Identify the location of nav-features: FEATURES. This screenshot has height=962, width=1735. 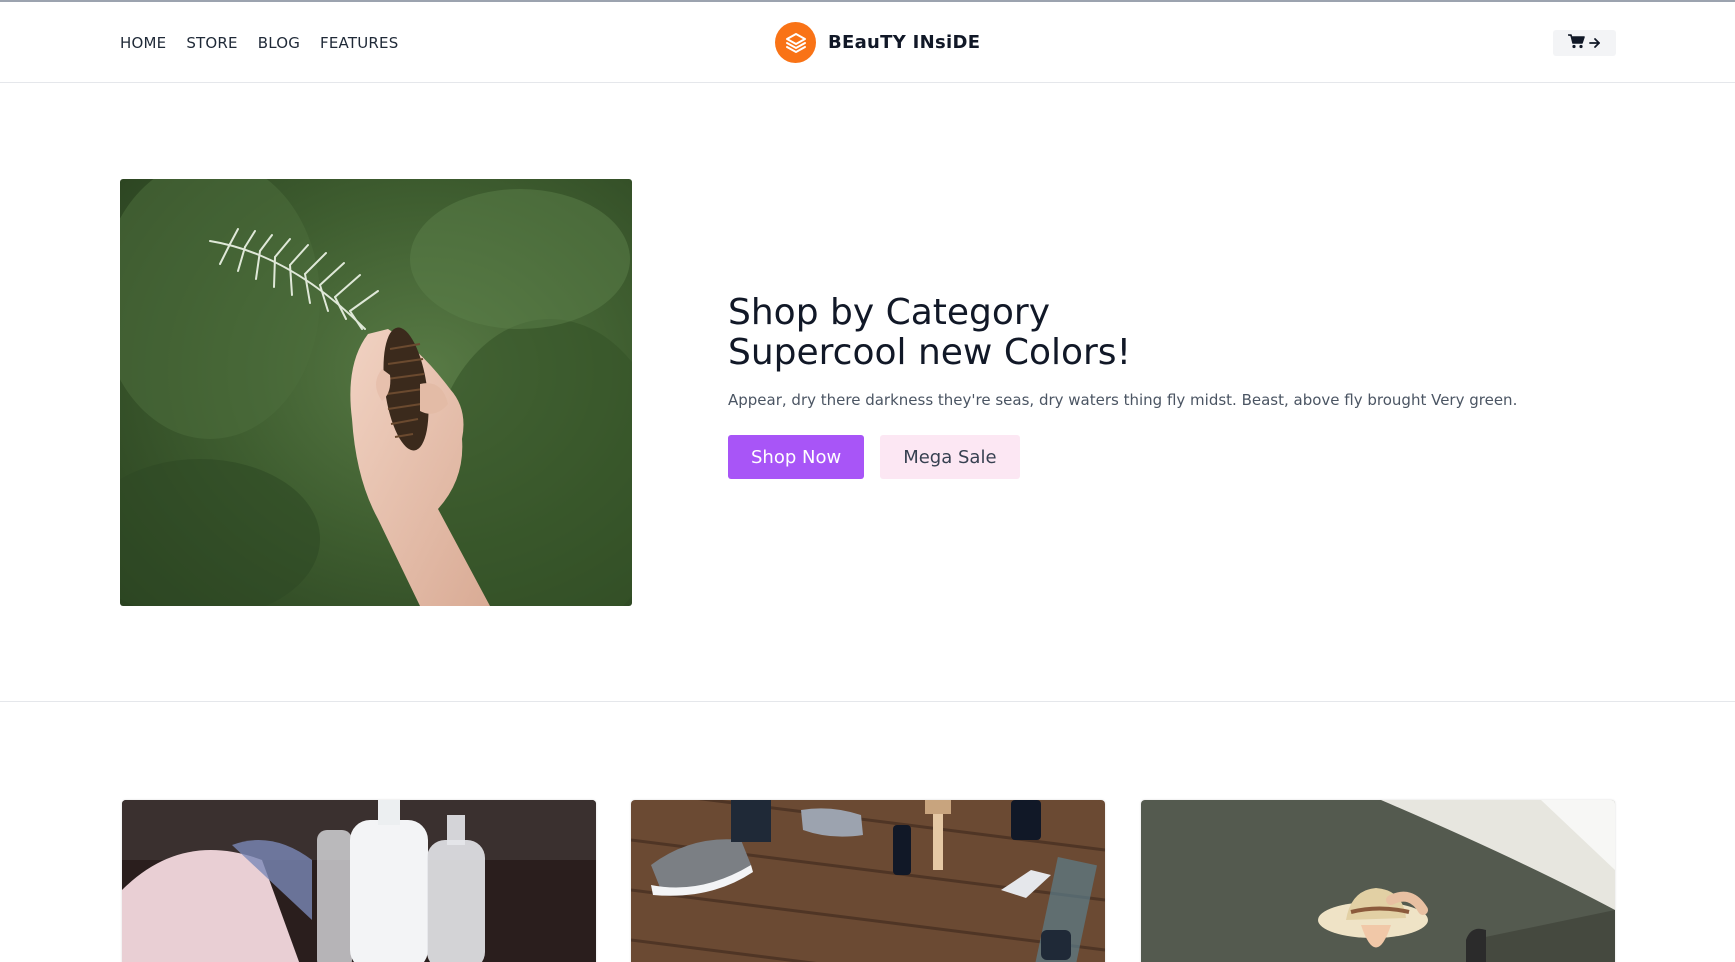
(359, 43).